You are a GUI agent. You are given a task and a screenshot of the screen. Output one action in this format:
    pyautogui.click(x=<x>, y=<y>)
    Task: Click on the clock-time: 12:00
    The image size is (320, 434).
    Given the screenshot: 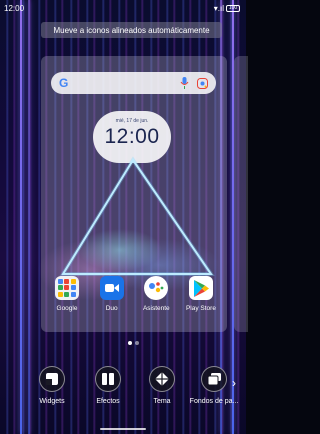 What is the action you would take?
    pyautogui.click(x=132, y=136)
    